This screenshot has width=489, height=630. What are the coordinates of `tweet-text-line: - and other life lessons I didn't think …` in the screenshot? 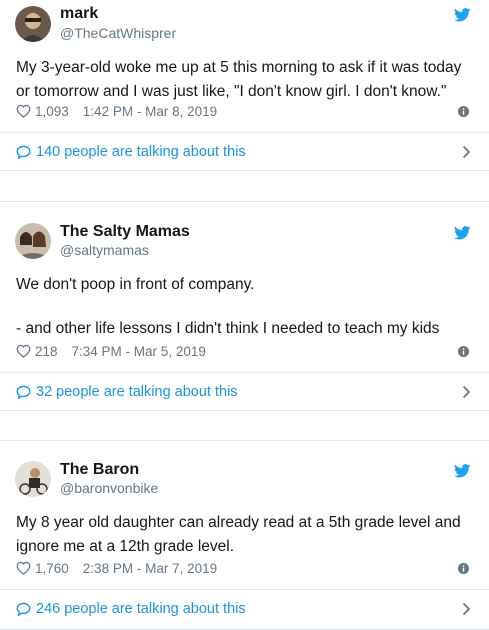 It's located at (228, 328).